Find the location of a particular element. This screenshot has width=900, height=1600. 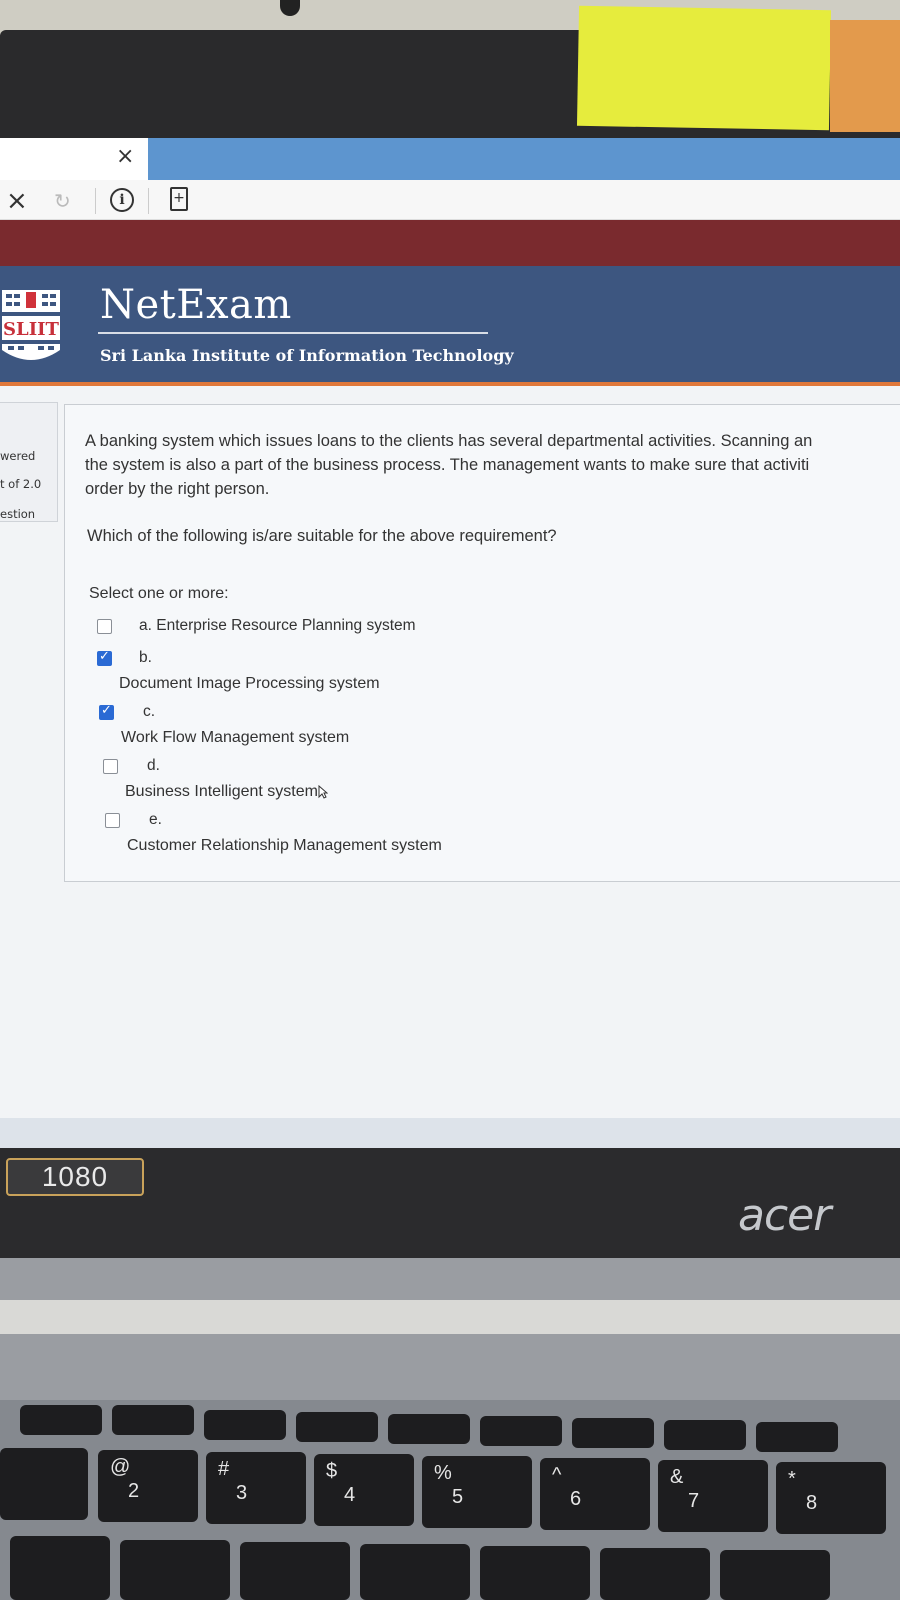

option-d-text: Business Intelligent system is located at coordinates (221, 791).